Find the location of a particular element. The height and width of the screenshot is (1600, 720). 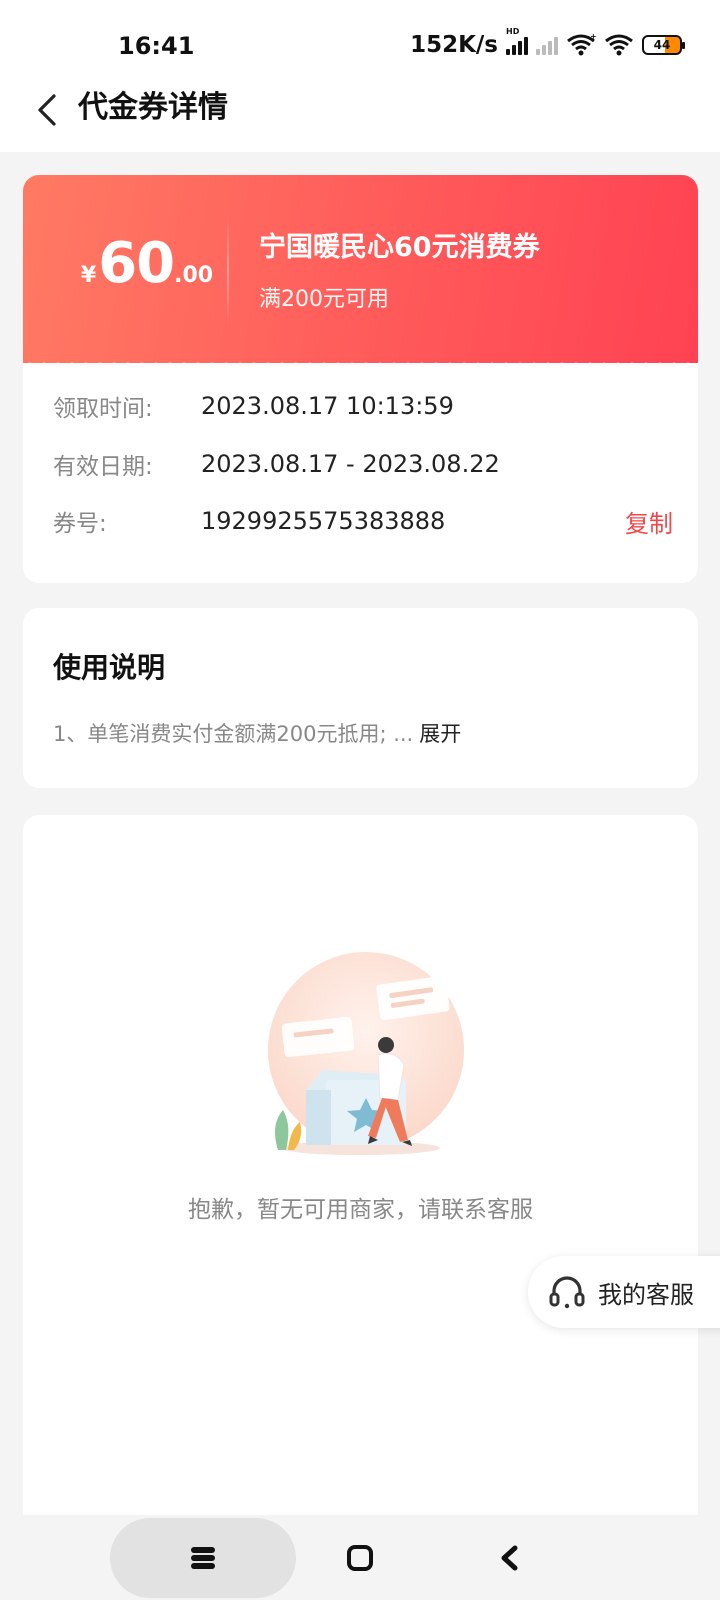

menu-icon is located at coordinates (203, 1558).